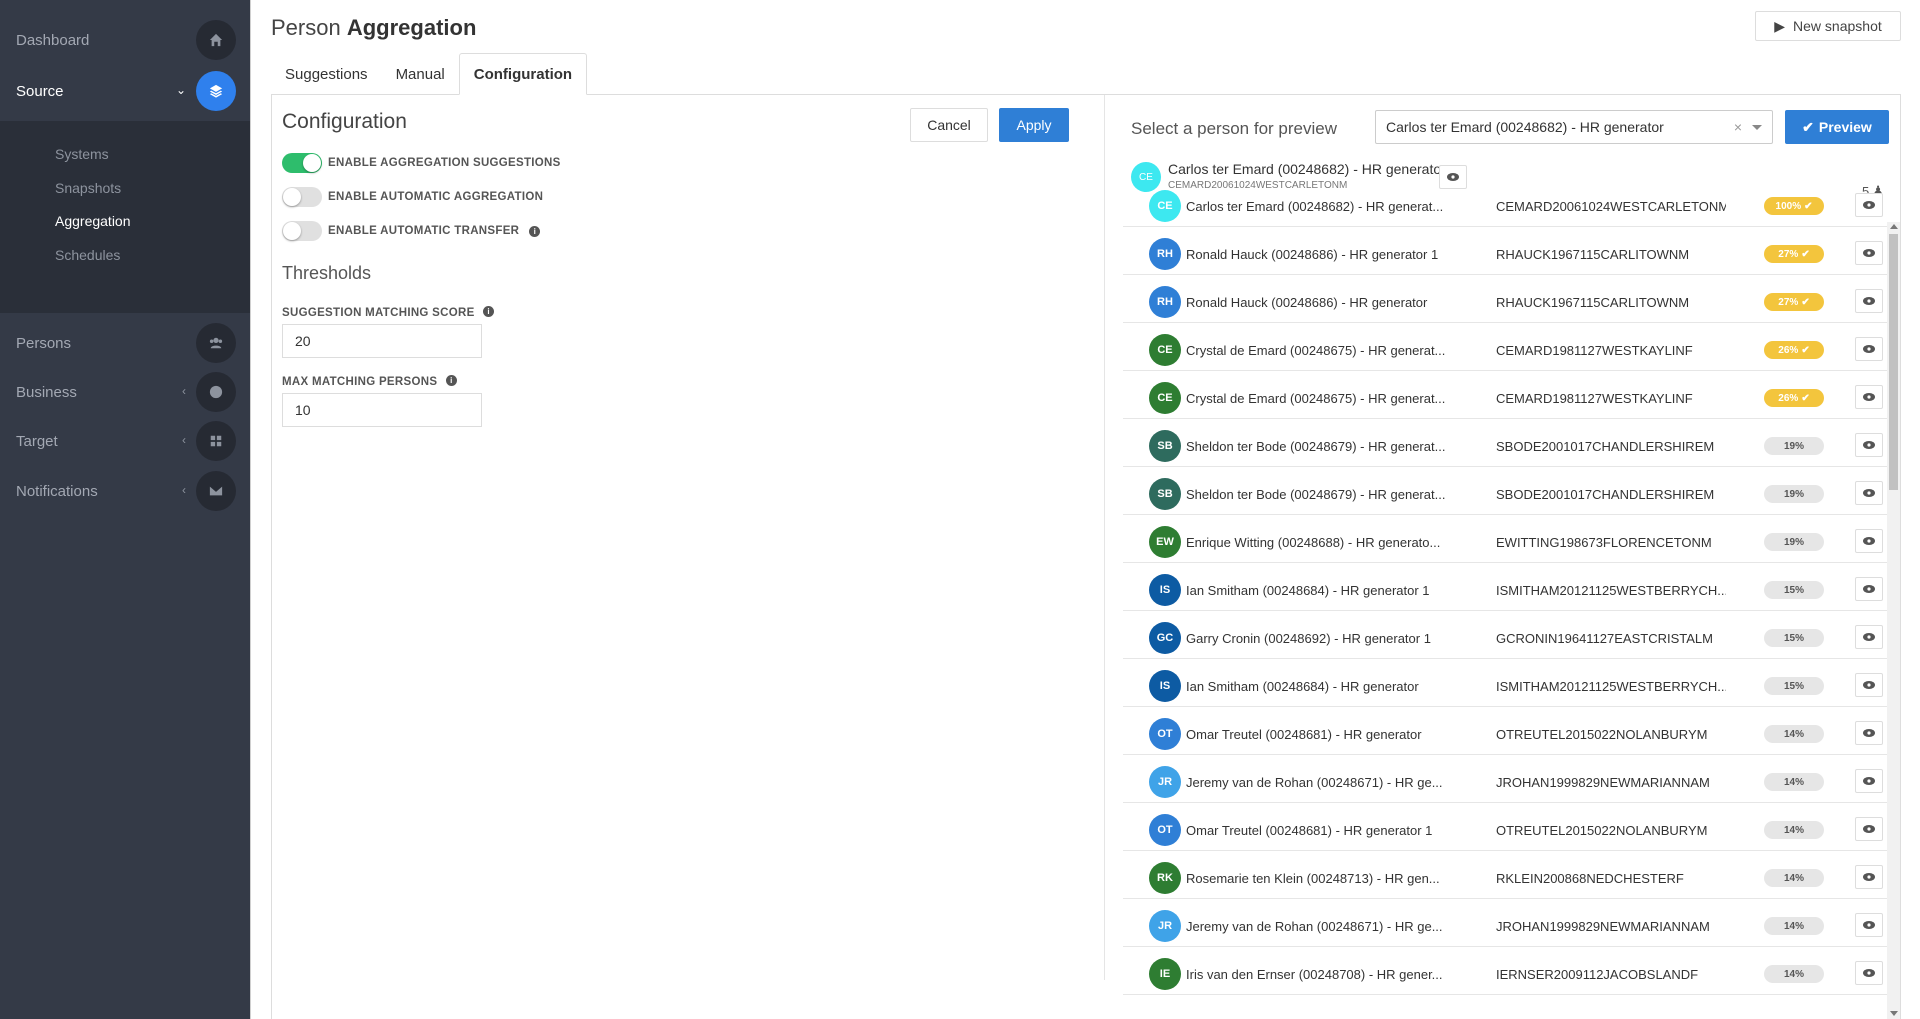 Image resolution: width=1920 pixels, height=1019 pixels. What do you see at coordinates (216, 392) in the screenshot?
I see `globe-icon` at bounding box center [216, 392].